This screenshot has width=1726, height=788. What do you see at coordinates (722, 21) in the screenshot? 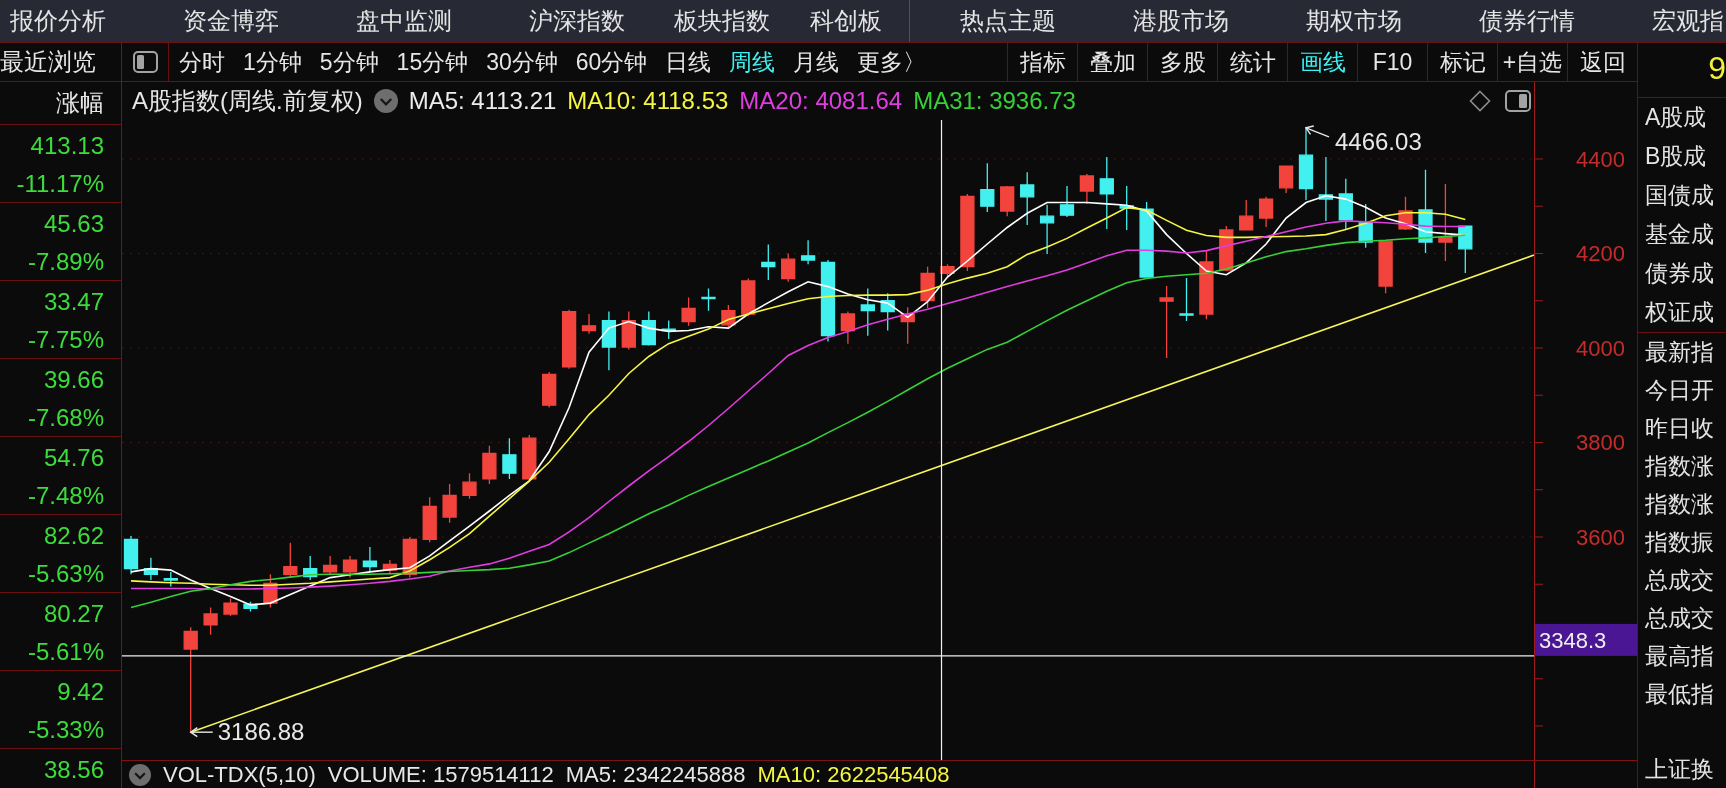
I see `menu-tab: 板块指数` at bounding box center [722, 21].